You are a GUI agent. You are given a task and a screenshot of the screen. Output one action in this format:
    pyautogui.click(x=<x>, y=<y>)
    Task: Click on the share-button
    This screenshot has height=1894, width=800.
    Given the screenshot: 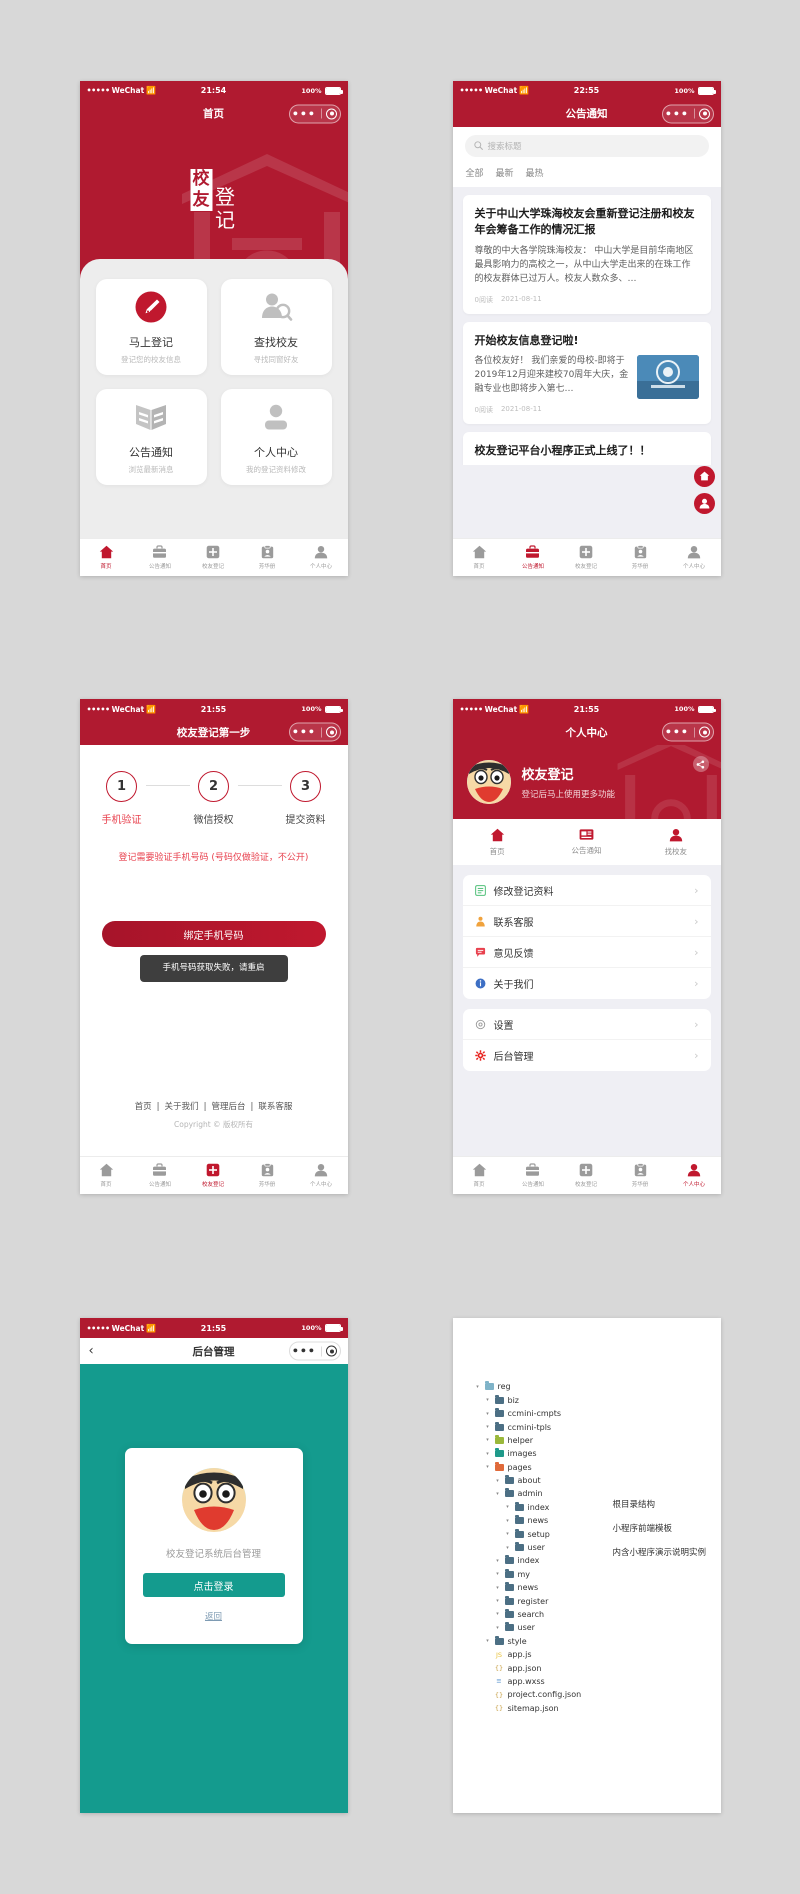 What is the action you would take?
    pyautogui.click(x=700, y=764)
    